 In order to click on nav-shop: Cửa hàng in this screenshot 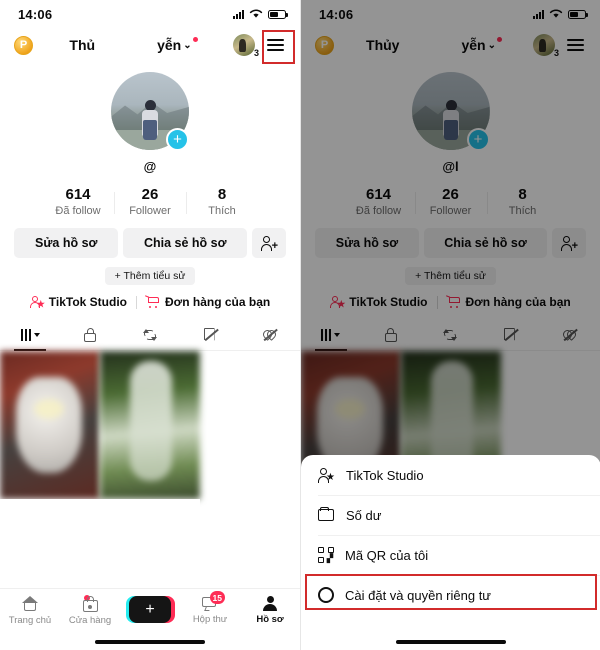, I will do `click(90, 610)`.